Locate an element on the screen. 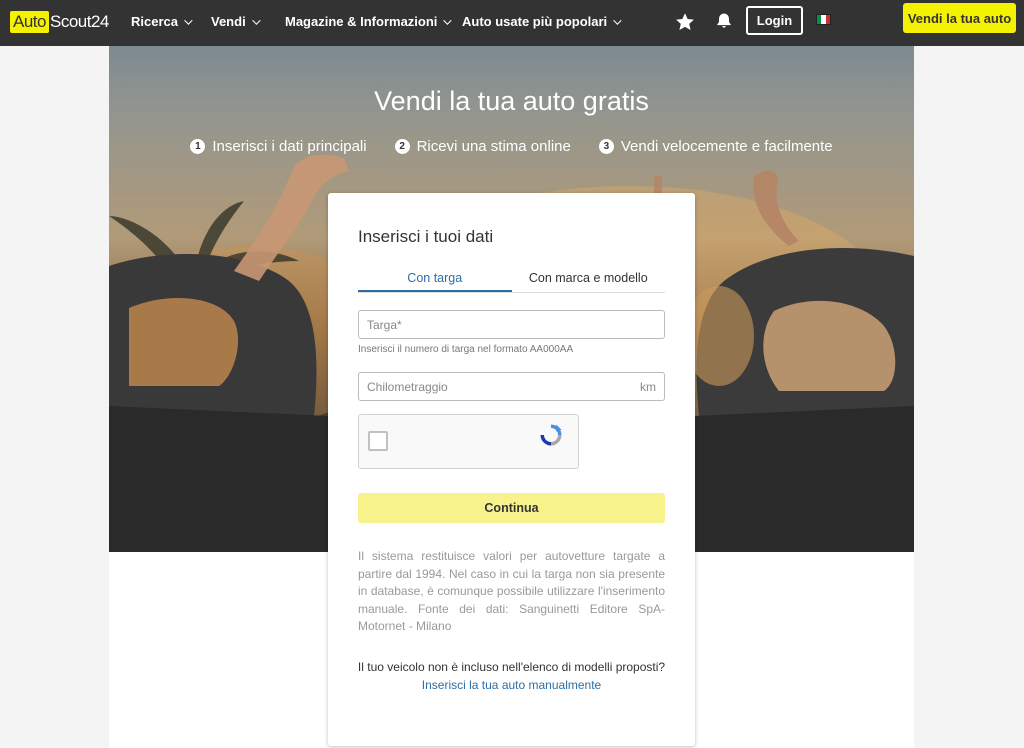  recaptcha-icon is located at coordinates (551, 435).